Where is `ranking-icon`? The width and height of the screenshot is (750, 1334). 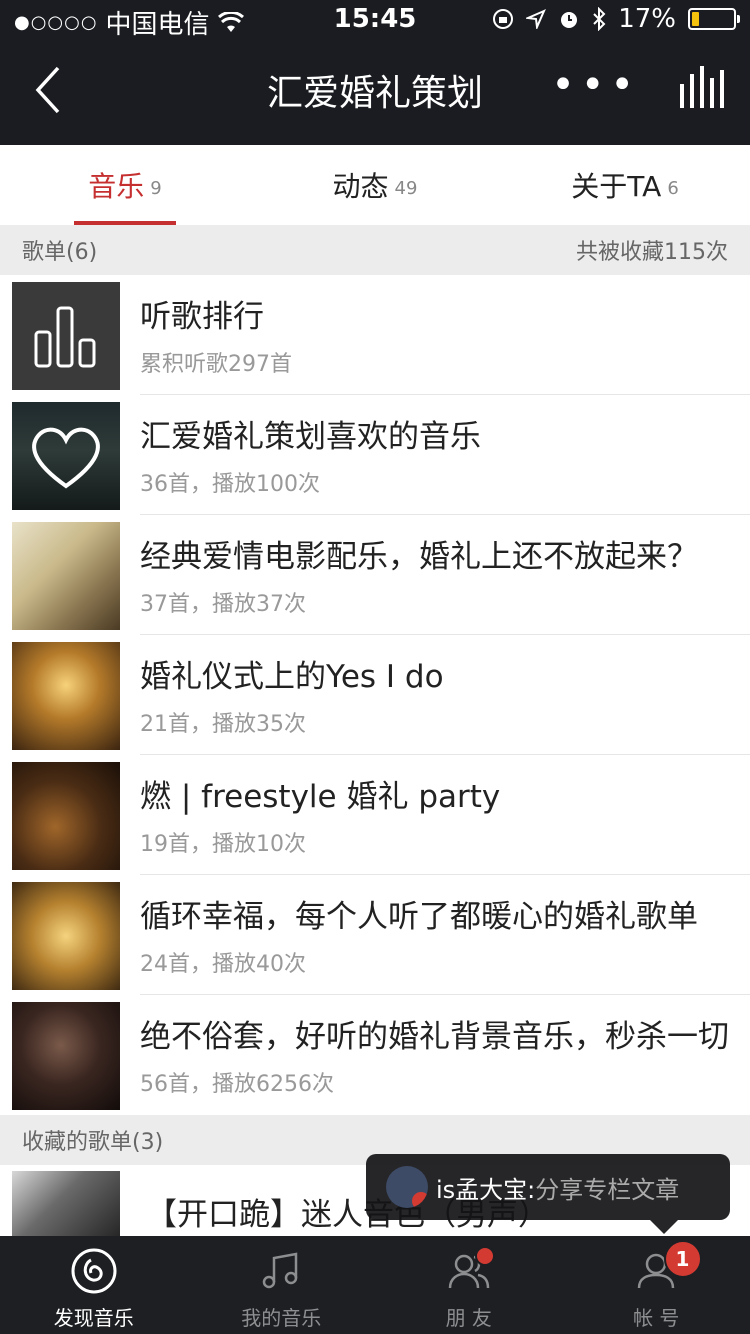
ranking-icon is located at coordinates (65, 337).